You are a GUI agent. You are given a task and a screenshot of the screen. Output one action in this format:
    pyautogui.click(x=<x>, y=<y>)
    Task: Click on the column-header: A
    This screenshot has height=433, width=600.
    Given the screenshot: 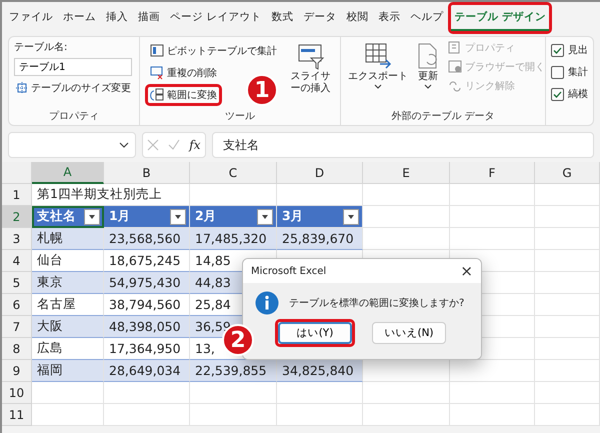 What is the action you would take?
    pyautogui.click(x=68, y=173)
    